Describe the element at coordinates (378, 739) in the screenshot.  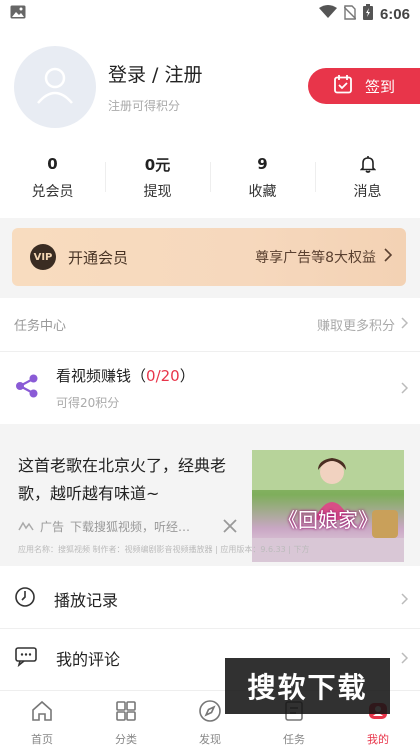
I see `tab-label: 我的` at that location.